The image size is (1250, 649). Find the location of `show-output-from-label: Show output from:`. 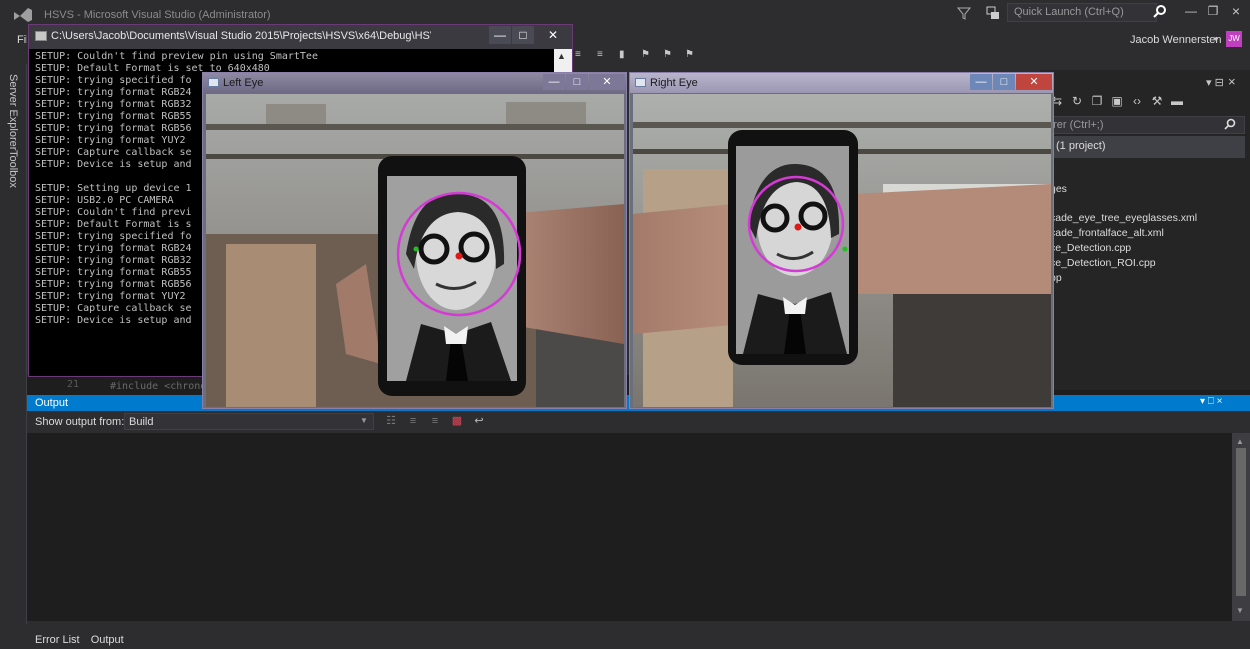

show-output-from-label: Show output from: is located at coordinates (80, 422).